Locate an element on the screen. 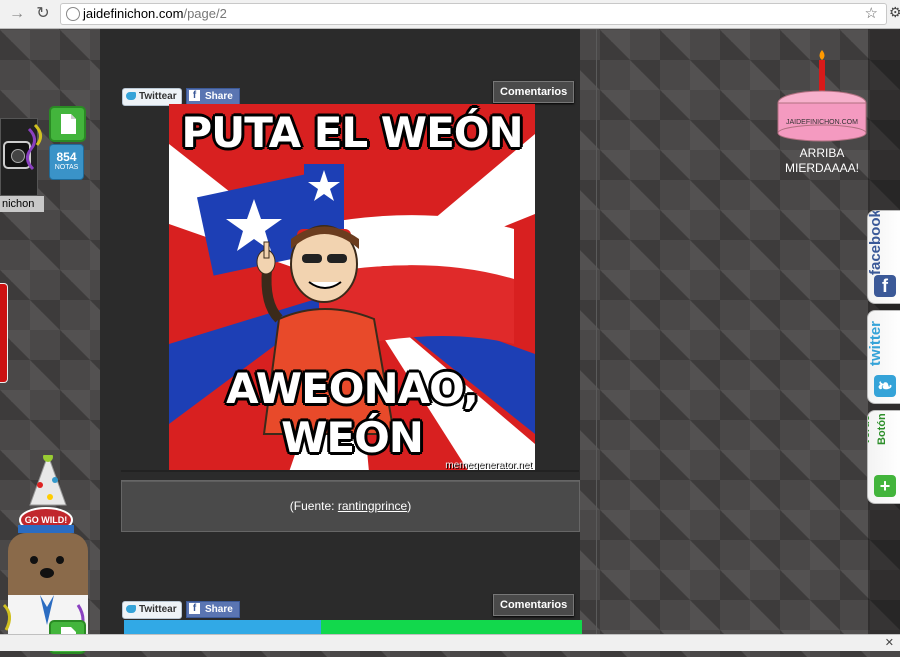 The width and height of the screenshot is (900, 657). document-icon is located at coordinates (68, 124).